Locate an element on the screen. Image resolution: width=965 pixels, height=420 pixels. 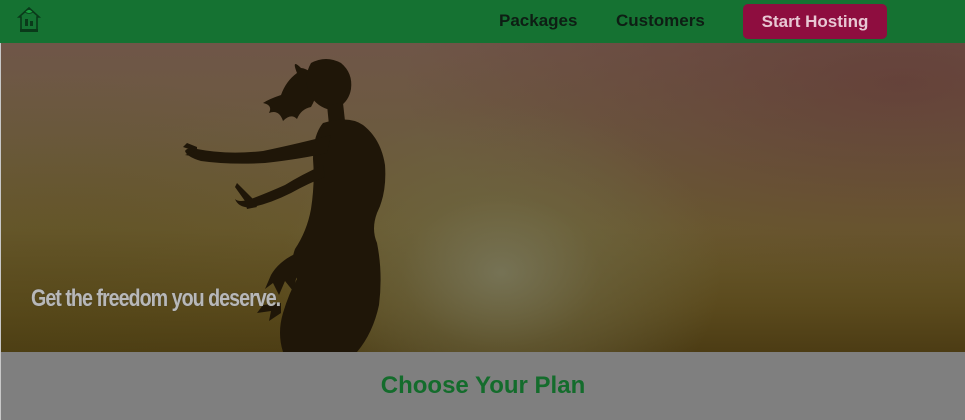
plans-section-title: Choose Your Plan is located at coordinates (483, 385).